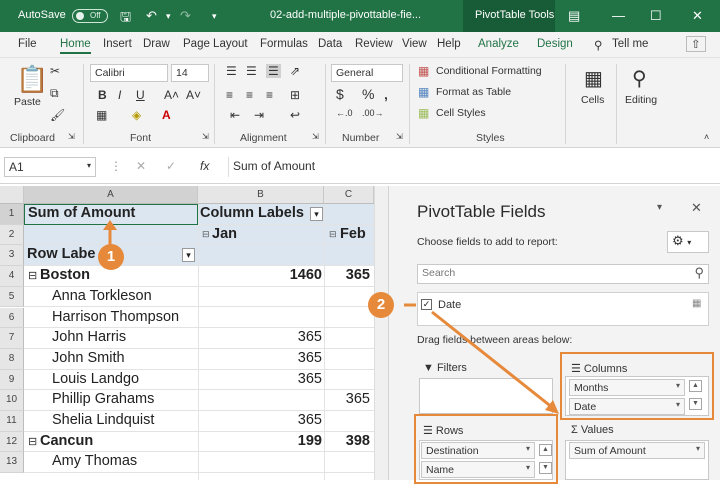 The height and width of the screenshot is (484, 720). What do you see at coordinates (381, 305) in the screenshot?
I see `callout-2: 2` at bounding box center [381, 305].